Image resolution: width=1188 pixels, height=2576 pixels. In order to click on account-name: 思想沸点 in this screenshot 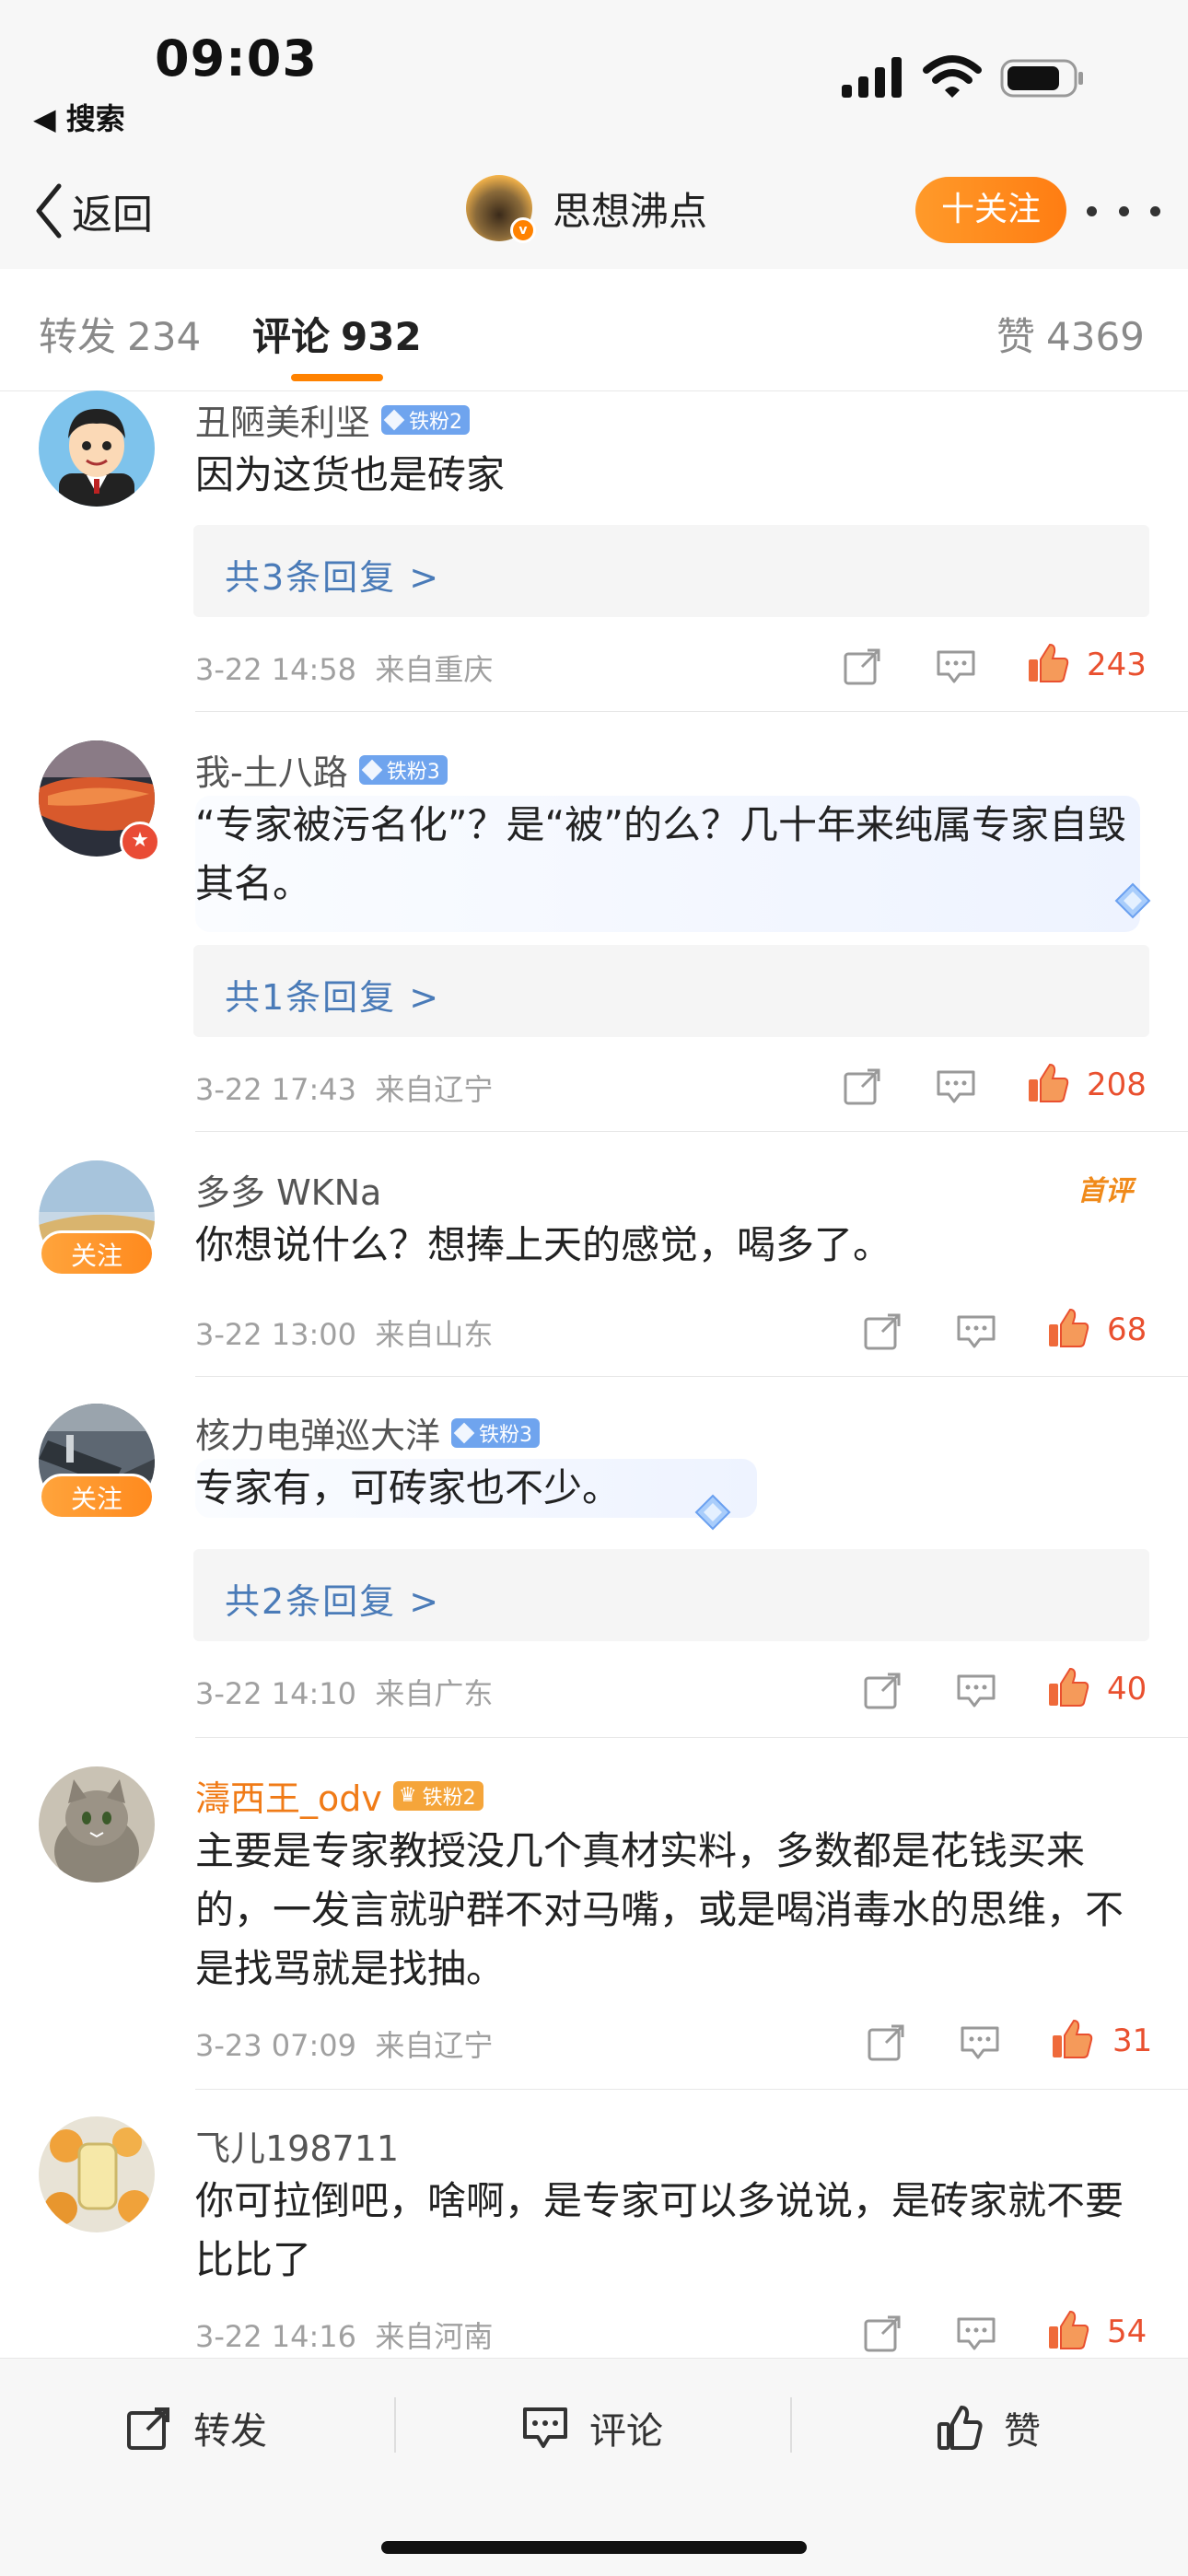, I will do `click(630, 209)`.